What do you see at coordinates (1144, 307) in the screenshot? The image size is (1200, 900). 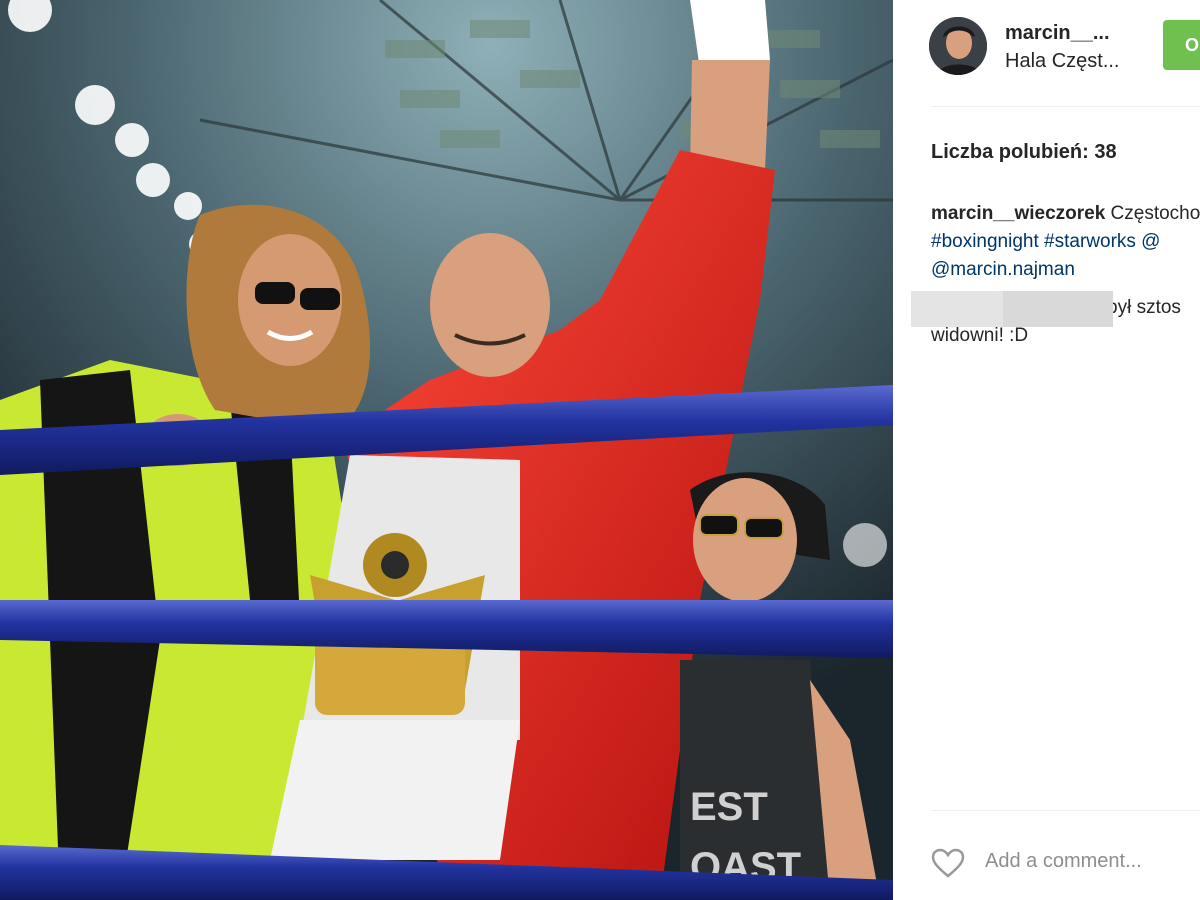 I see `comment-text-line1: był sztos` at bounding box center [1144, 307].